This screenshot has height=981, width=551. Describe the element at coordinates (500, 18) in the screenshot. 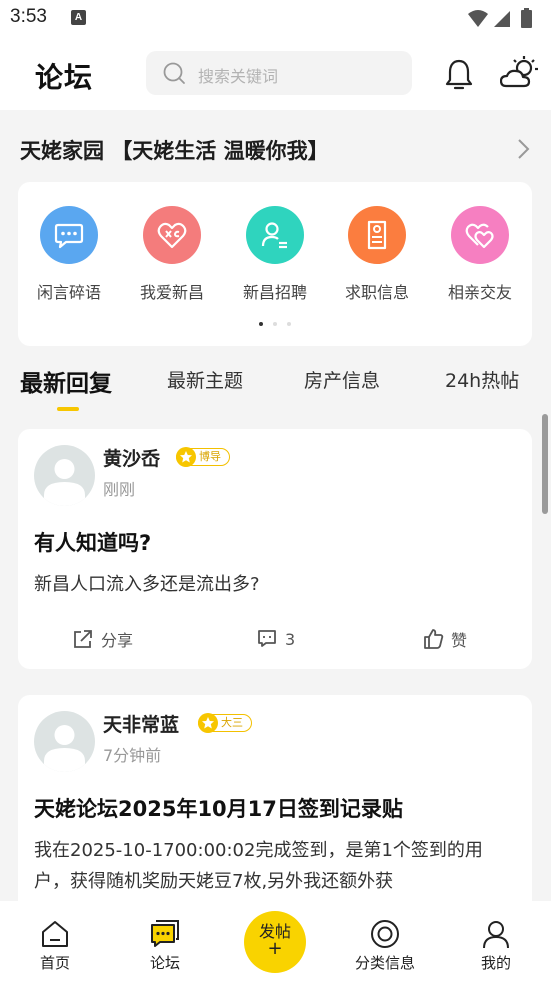

I see `status-indicators-icon` at that location.